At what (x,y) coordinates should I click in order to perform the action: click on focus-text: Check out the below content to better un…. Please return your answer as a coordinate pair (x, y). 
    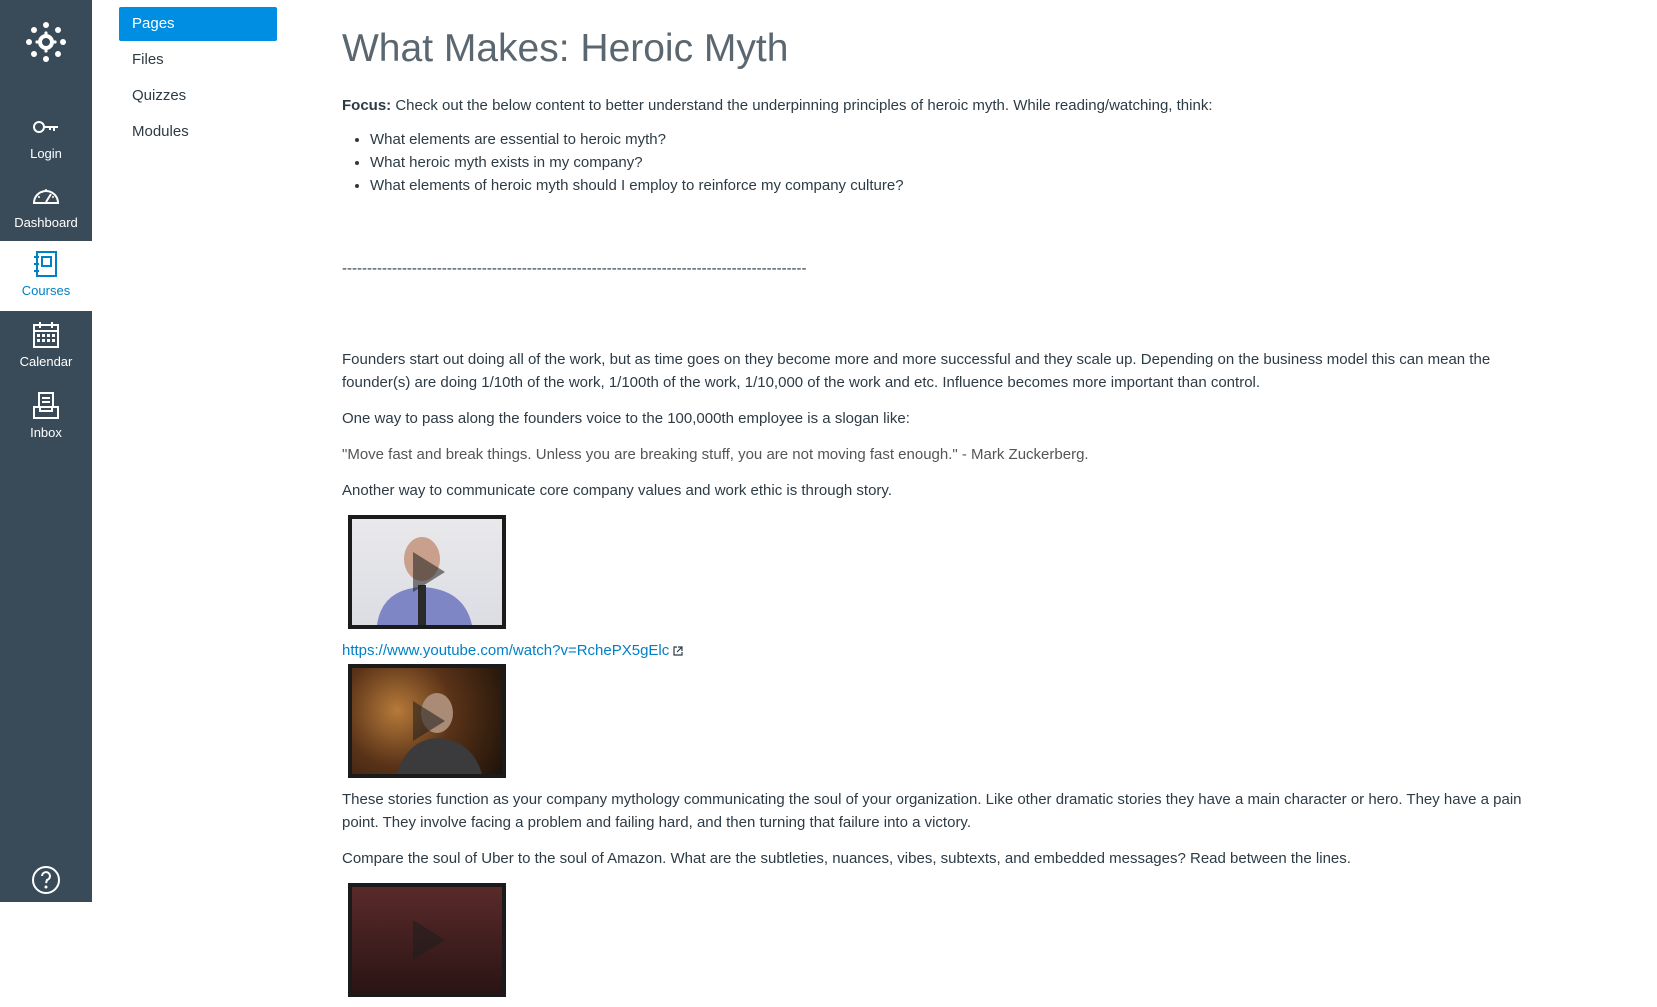
    Looking at the image, I should click on (802, 105).